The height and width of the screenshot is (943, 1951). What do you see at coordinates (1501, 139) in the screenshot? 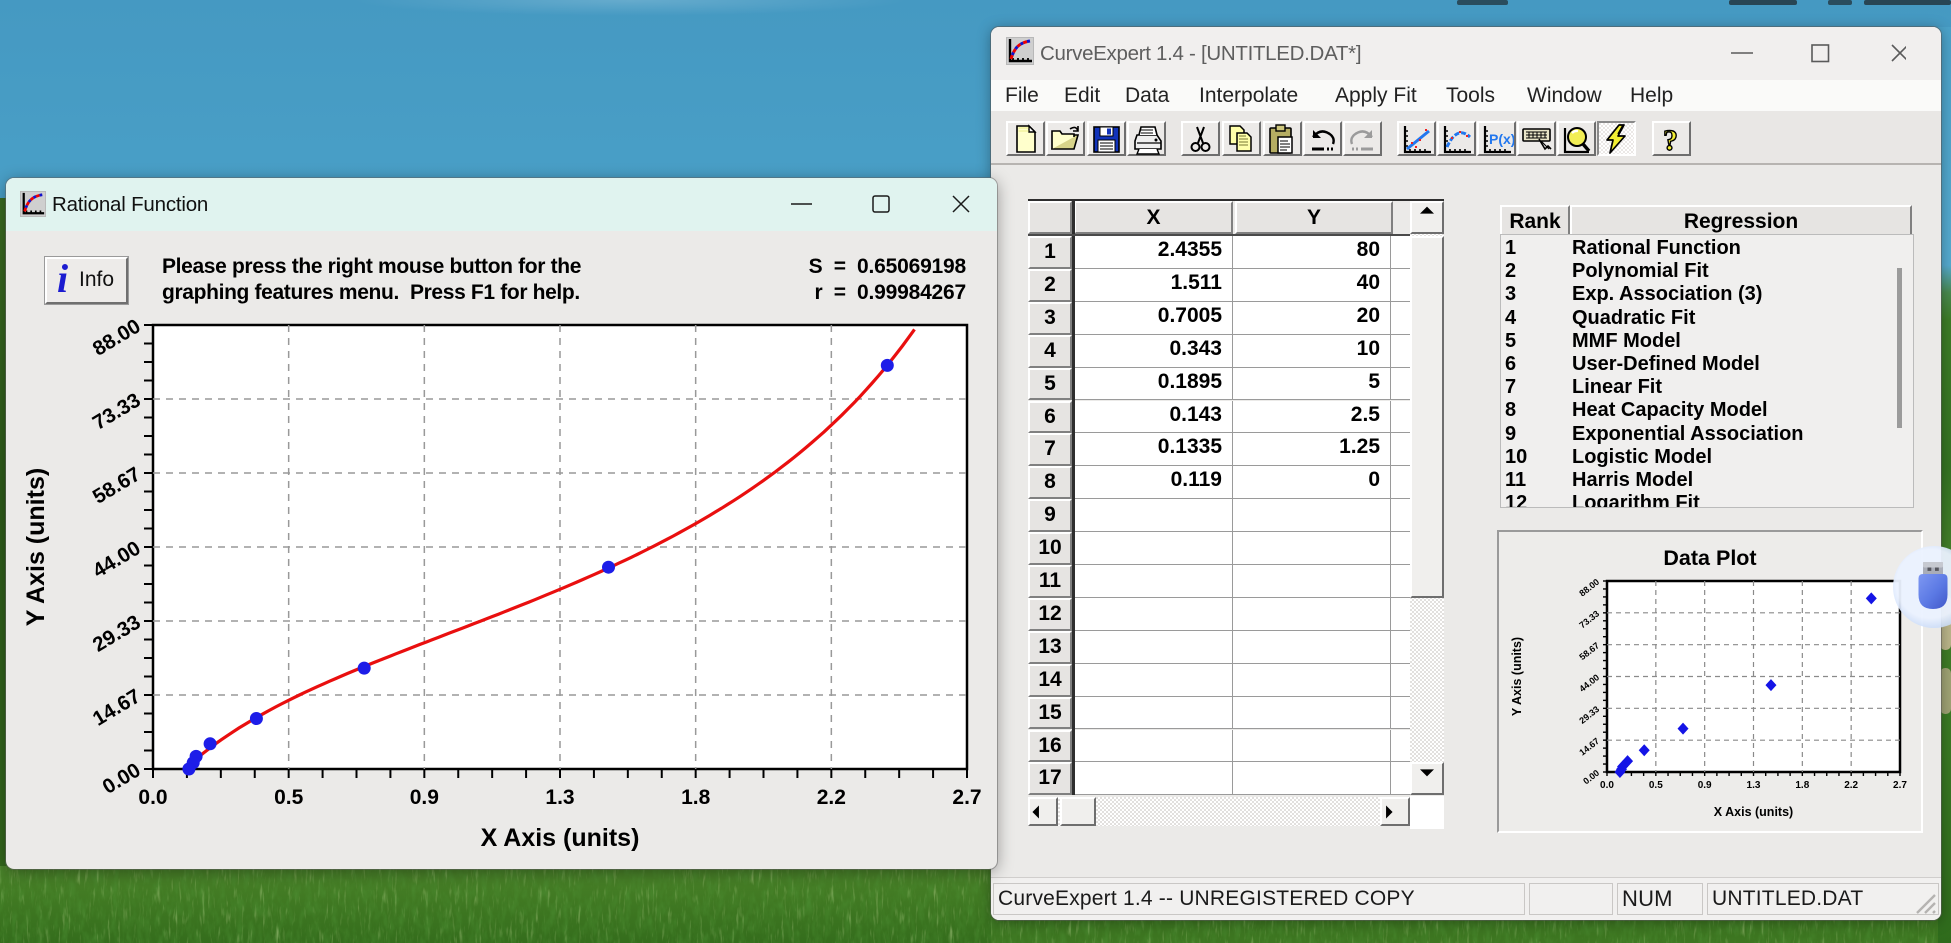
I see `svg-text: P(x)` at bounding box center [1501, 139].